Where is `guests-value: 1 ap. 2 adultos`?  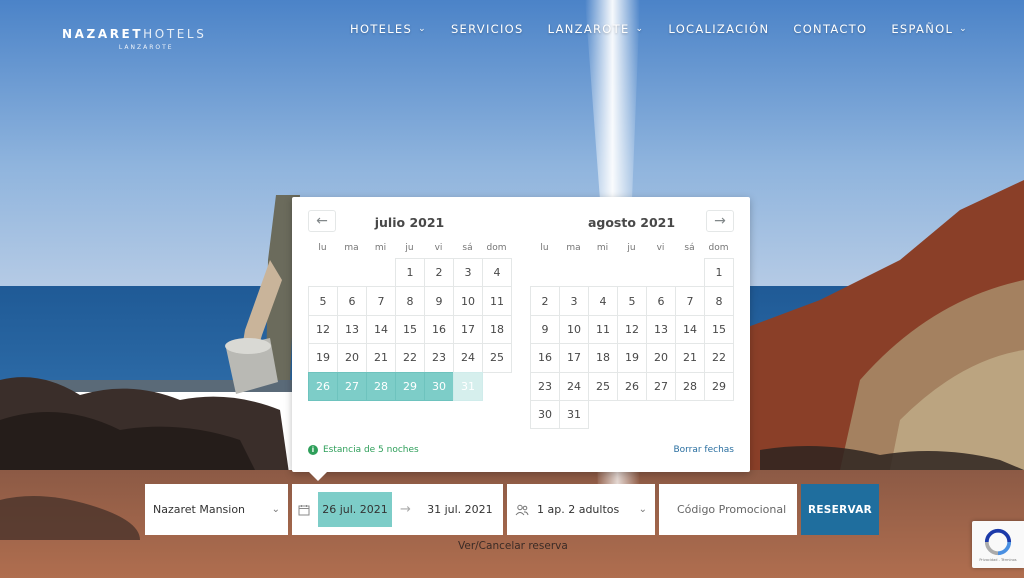 guests-value: 1 ap. 2 adultos is located at coordinates (578, 509).